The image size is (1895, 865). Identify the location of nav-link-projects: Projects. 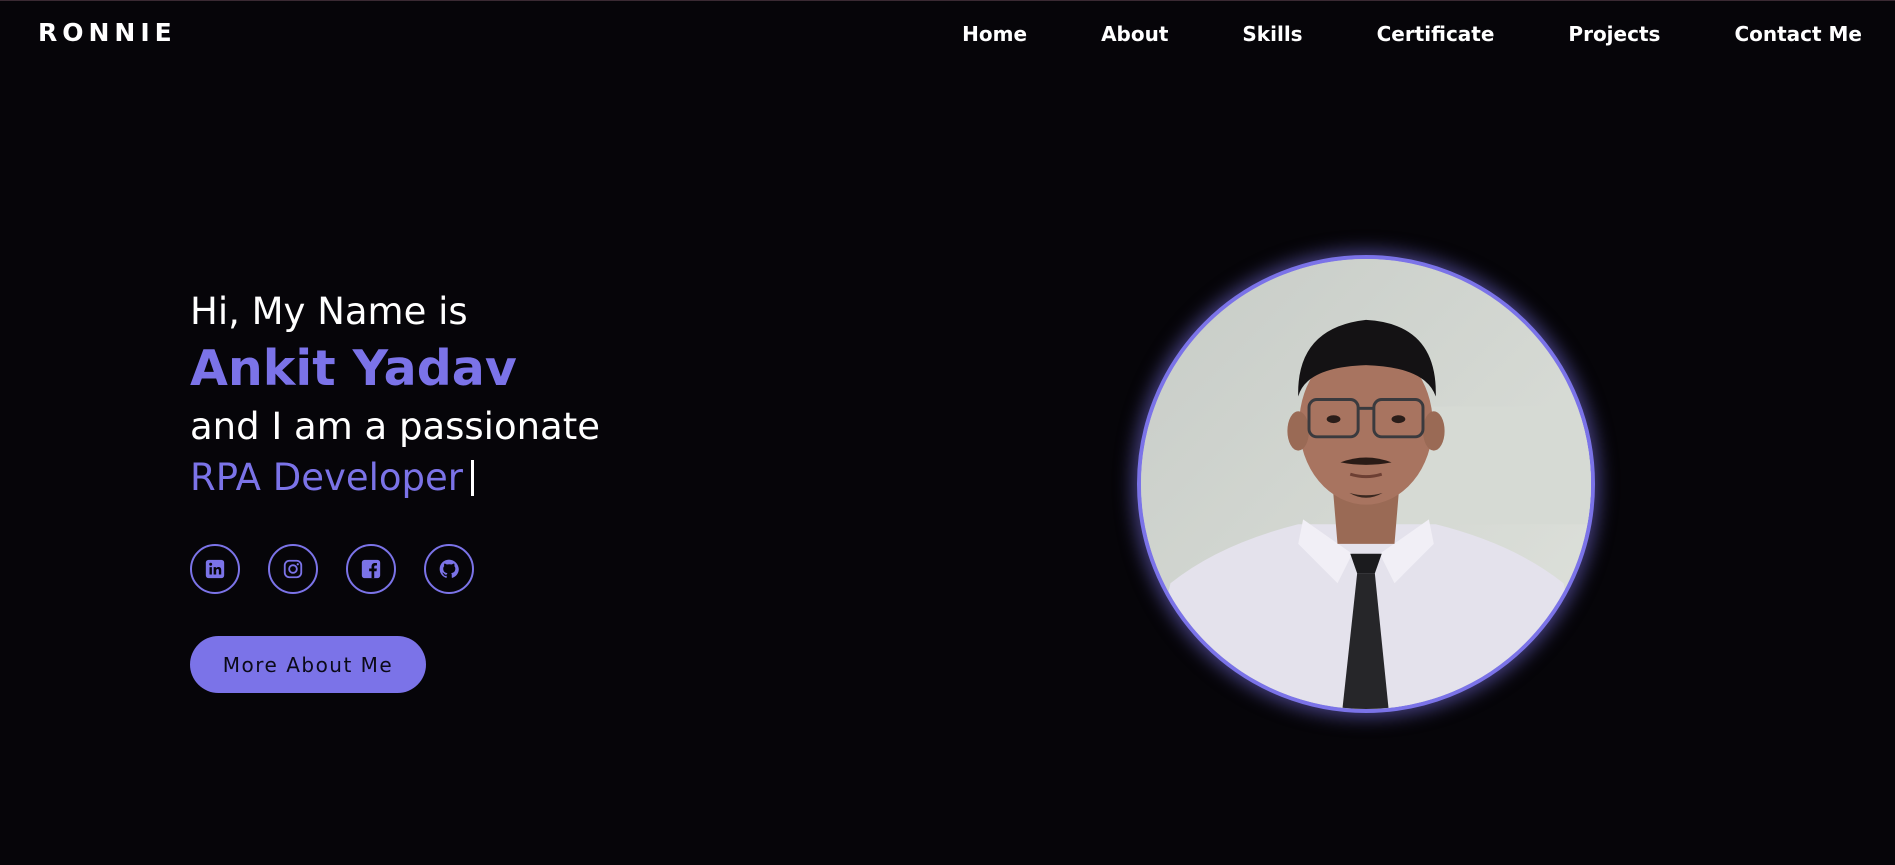
(1614, 34).